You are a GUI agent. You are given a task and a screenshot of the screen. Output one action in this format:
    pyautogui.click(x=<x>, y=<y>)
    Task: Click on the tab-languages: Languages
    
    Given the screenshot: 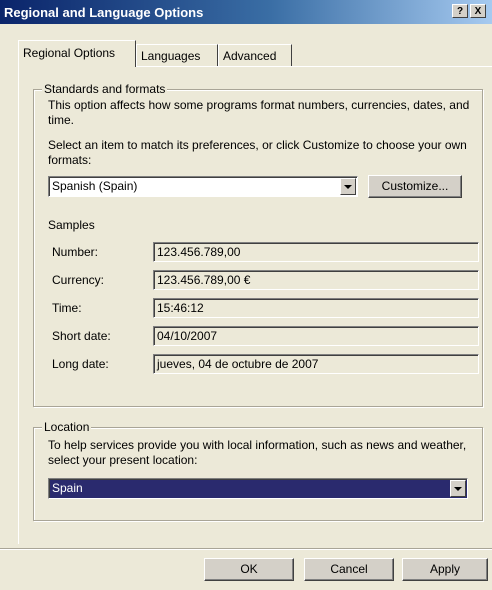 What is the action you would take?
    pyautogui.click(x=177, y=55)
    